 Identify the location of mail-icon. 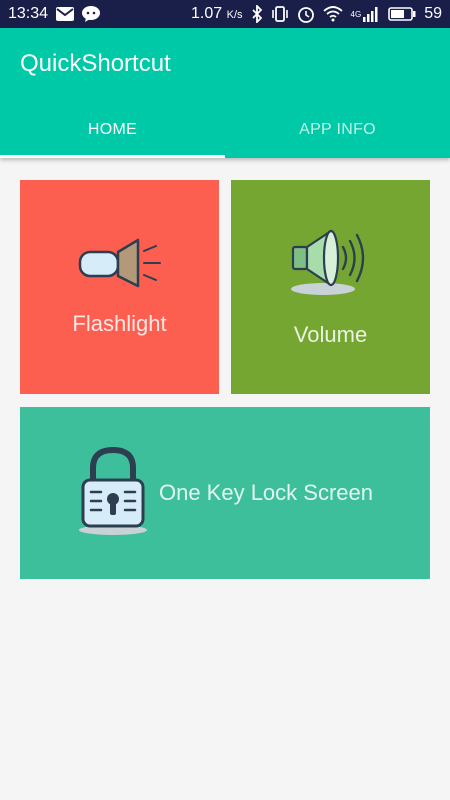
(65, 14).